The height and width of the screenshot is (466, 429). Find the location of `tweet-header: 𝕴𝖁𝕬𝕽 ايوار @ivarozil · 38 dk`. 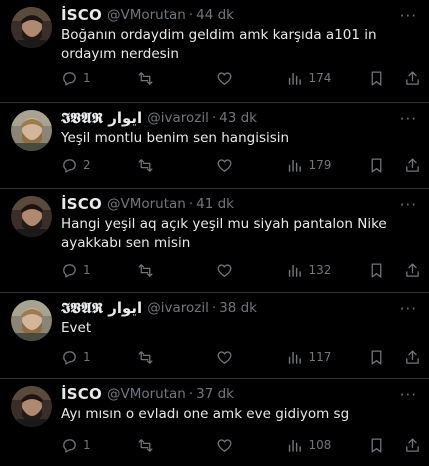

tweet-header: 𝕴𝖁𝕬𝕽 ايوار @ivarozil · 38 dk is located at coordinates (230, 308).